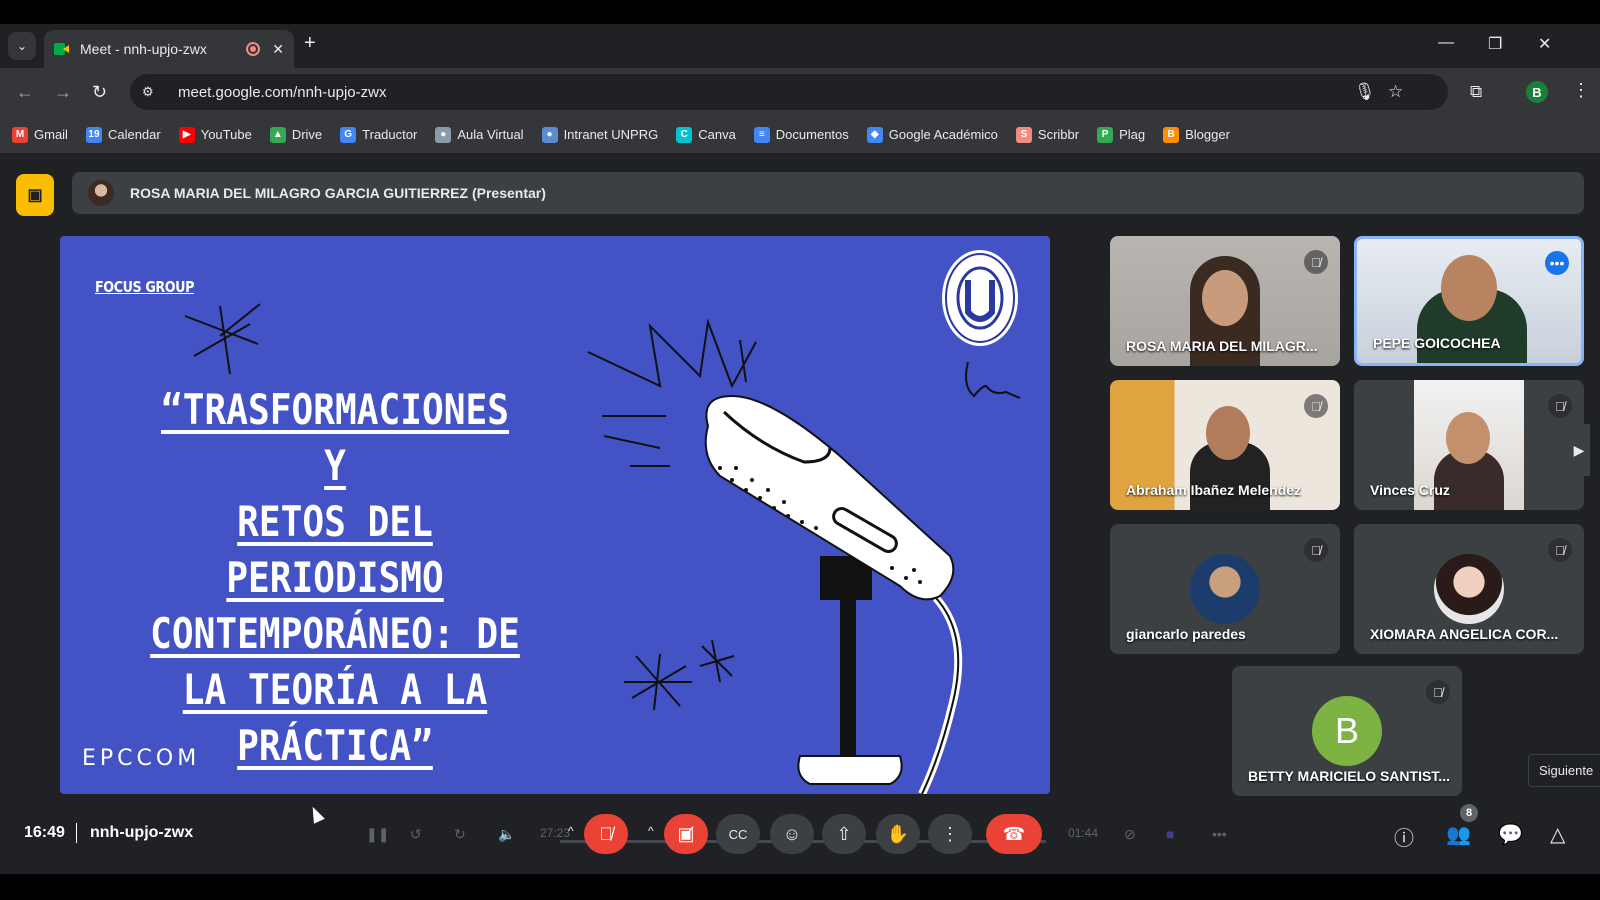 The image size is (1600, 900). I want to click on close-tab-icon: ✕, so click(278, 49).